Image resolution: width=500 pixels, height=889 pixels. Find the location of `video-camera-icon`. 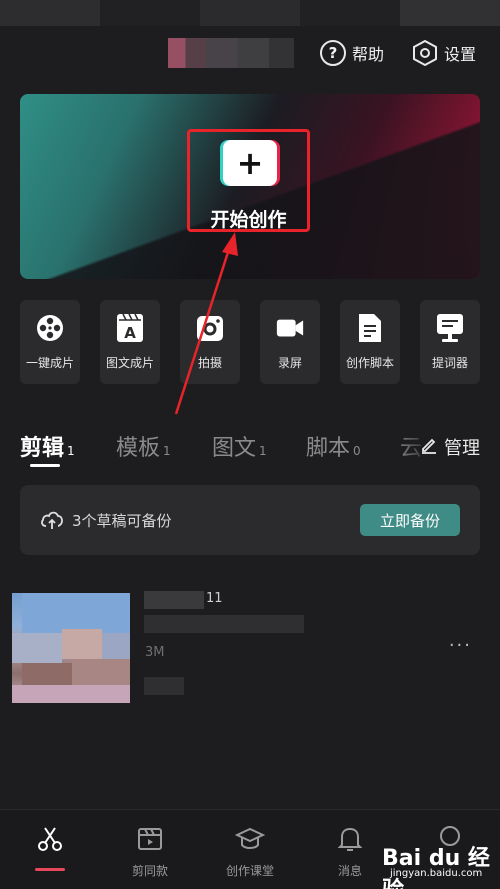

video-camera-icon is located at coordinates (290, 328).